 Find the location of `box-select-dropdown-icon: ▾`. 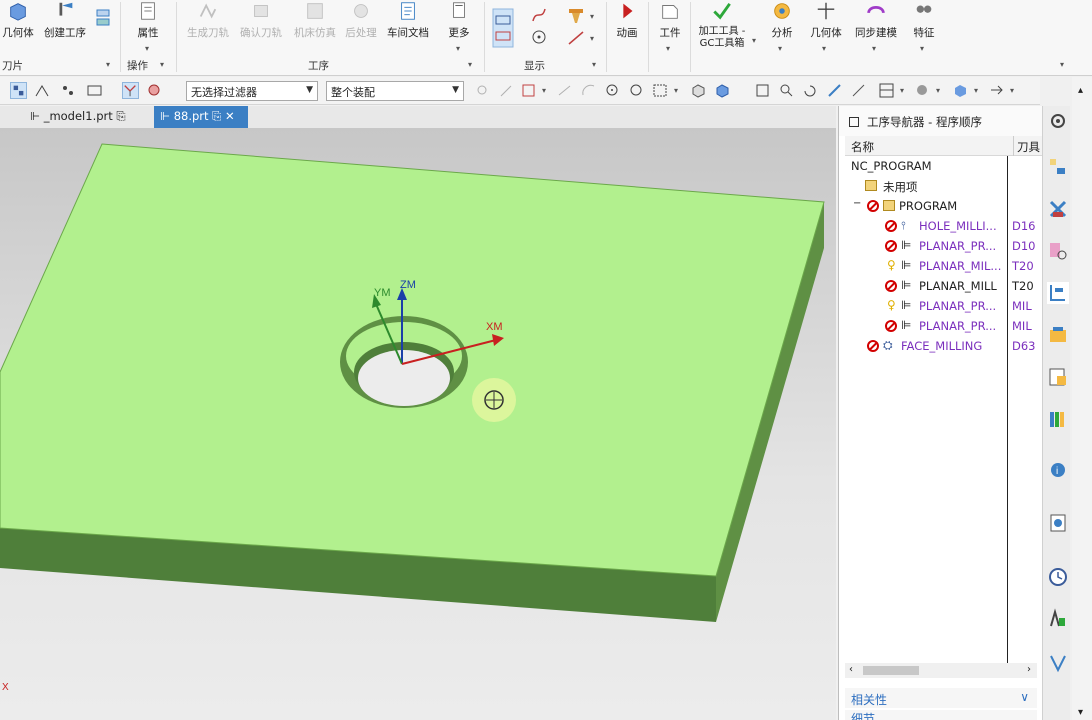

box-select-dropdown-icon: ▾ is located at coordinates (676, 90).